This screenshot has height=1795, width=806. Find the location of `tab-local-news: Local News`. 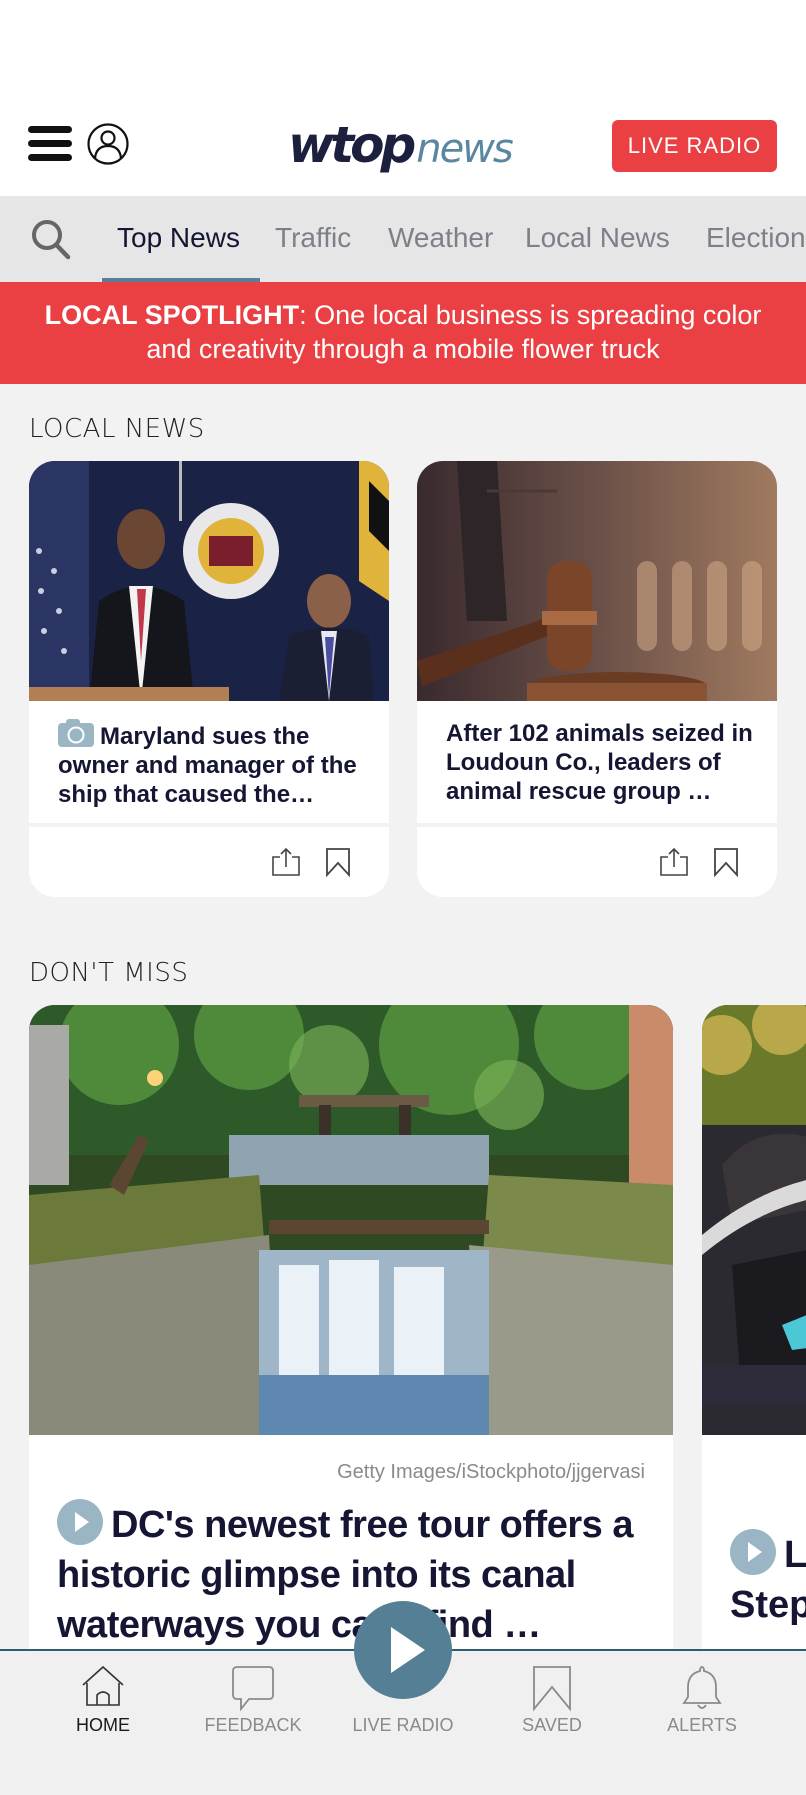

tab-local-news: Local News is located at coordinates (597, 238).